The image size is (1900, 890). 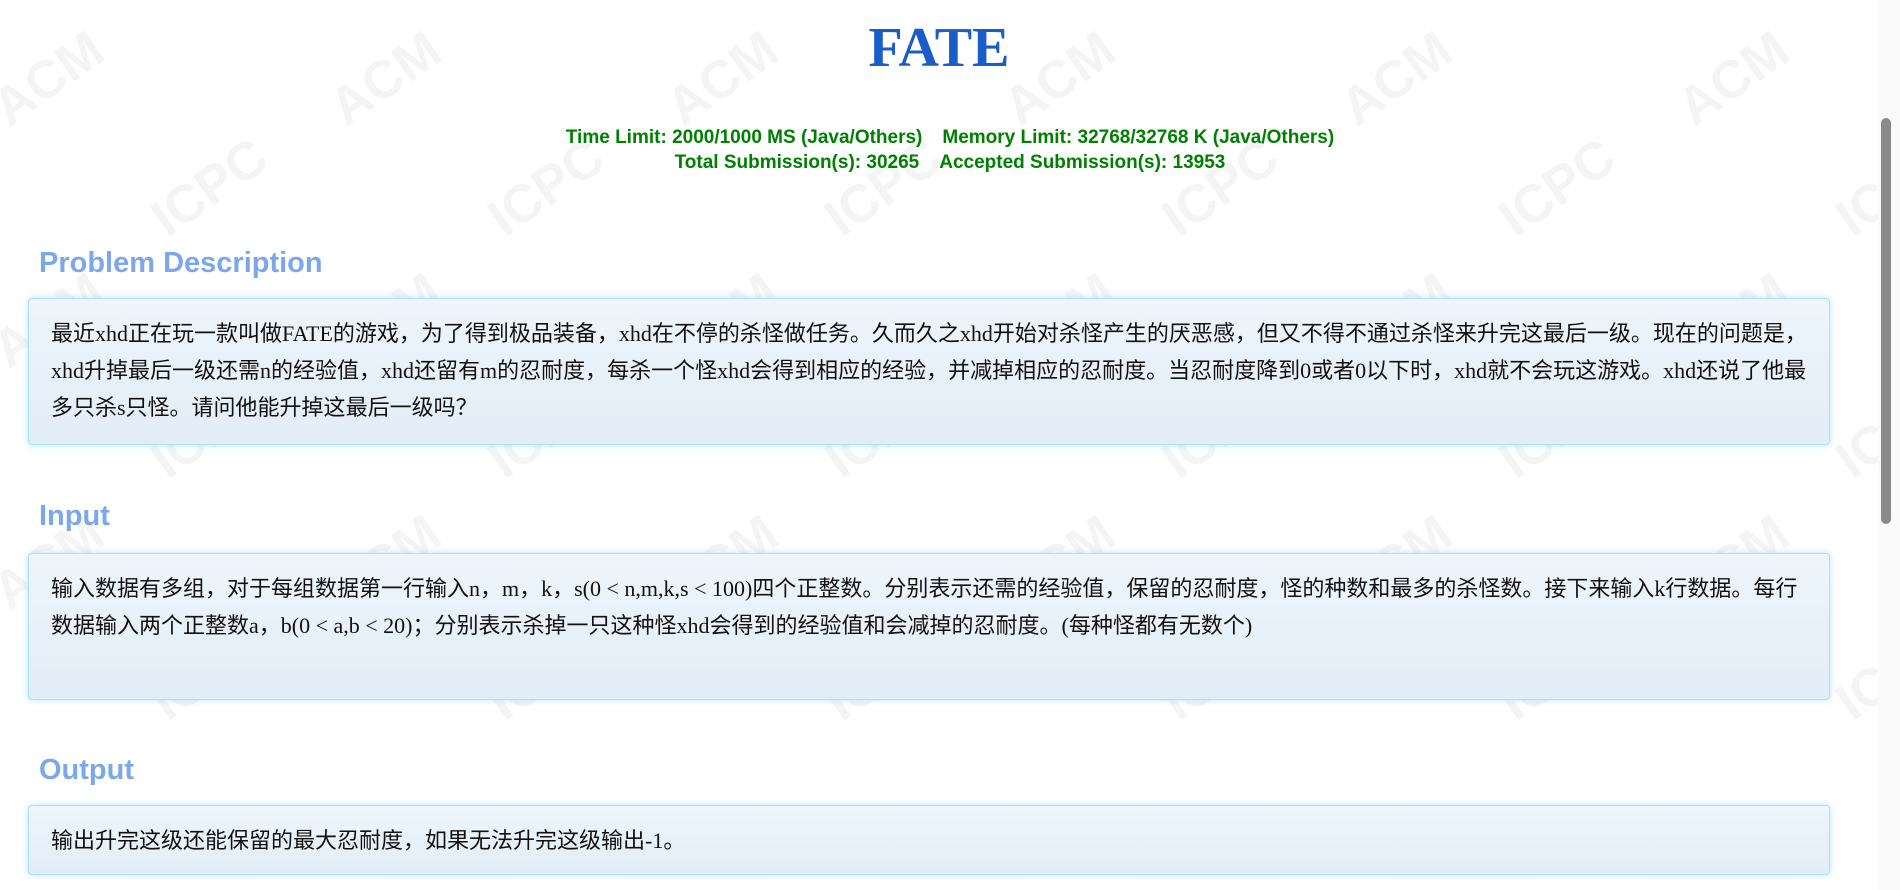 What do you see at coordinates (181, 263) in the screenshot?
I see `problem-description-header: Problem Description` at bounding box center [181, 263].